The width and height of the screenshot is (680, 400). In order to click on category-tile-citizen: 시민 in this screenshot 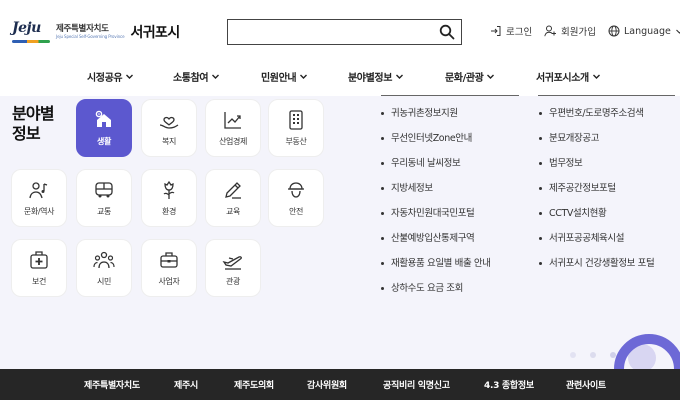, I will do `click(104, 268)`.